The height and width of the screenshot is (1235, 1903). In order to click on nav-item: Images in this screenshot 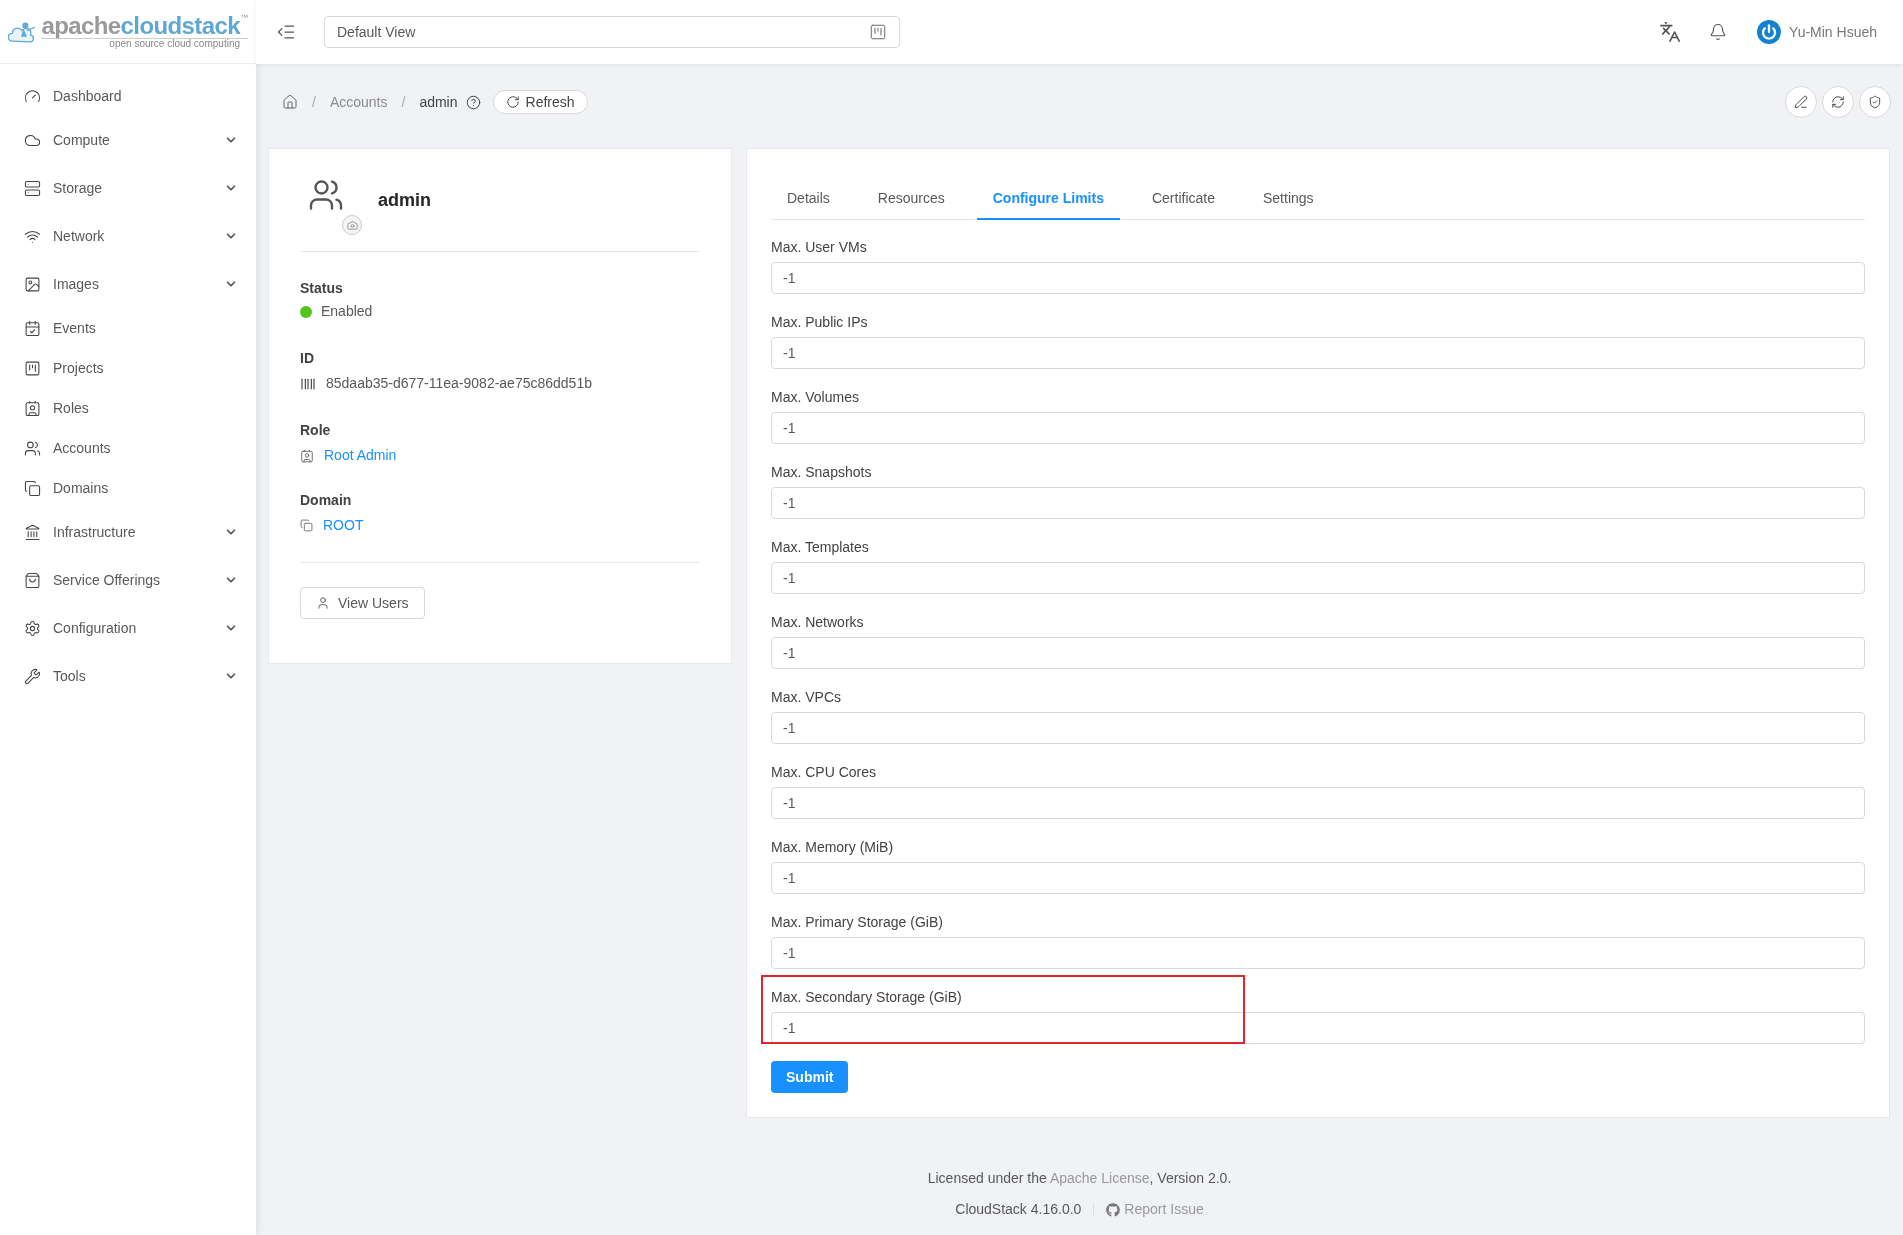, I will do `click(128, 284)`.